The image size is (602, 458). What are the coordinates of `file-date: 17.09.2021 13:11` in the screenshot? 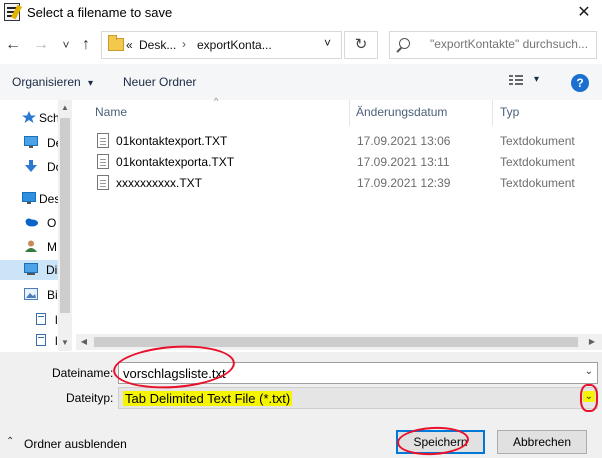 It's located at (403, 162).